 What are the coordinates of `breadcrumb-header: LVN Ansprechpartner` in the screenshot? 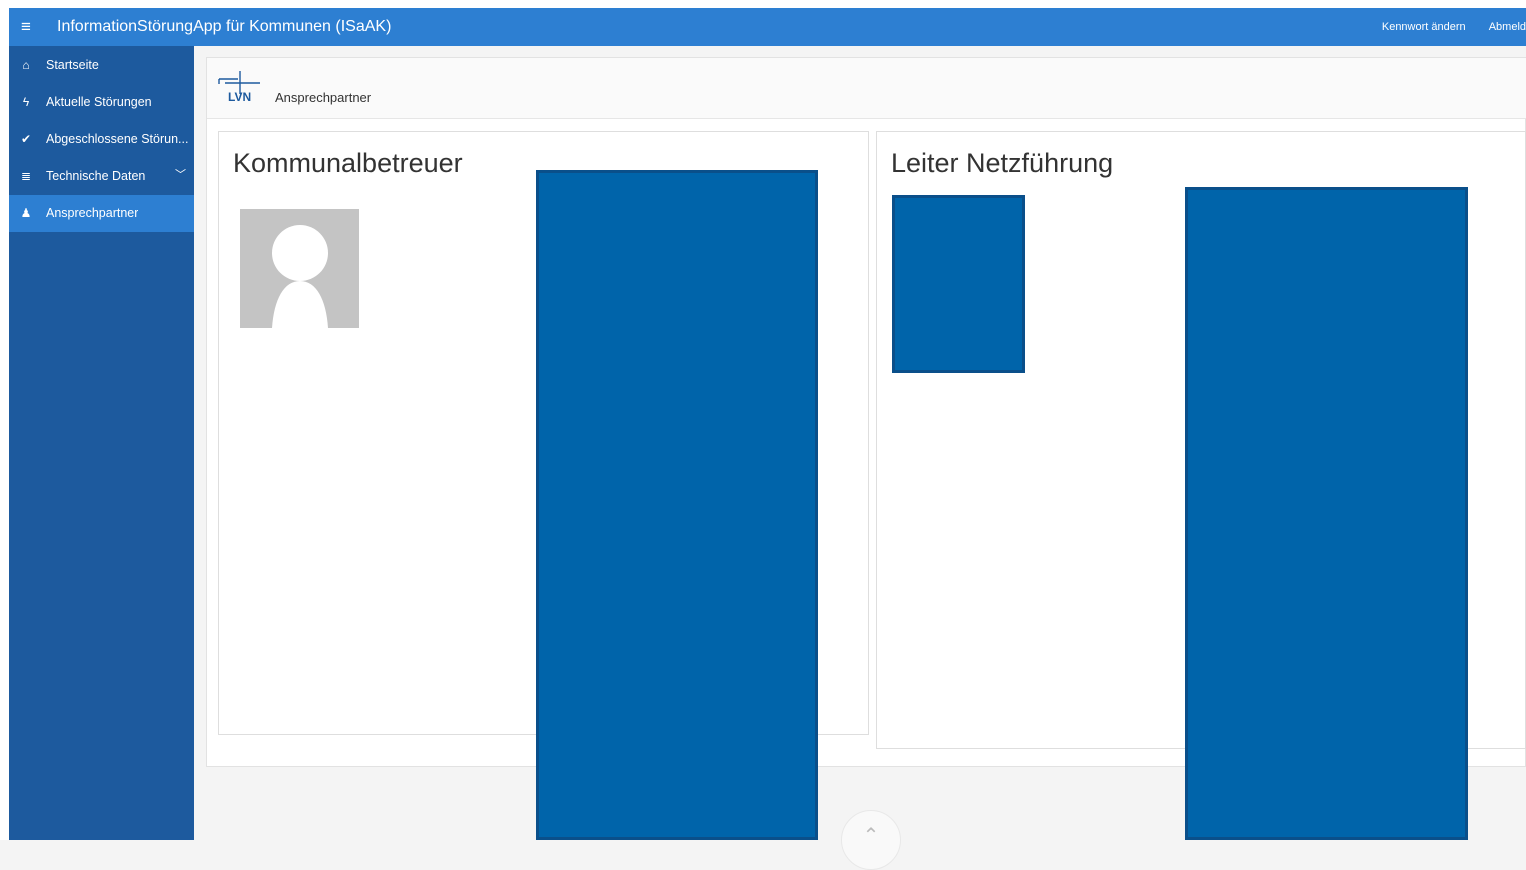 It's located at (866, 88).